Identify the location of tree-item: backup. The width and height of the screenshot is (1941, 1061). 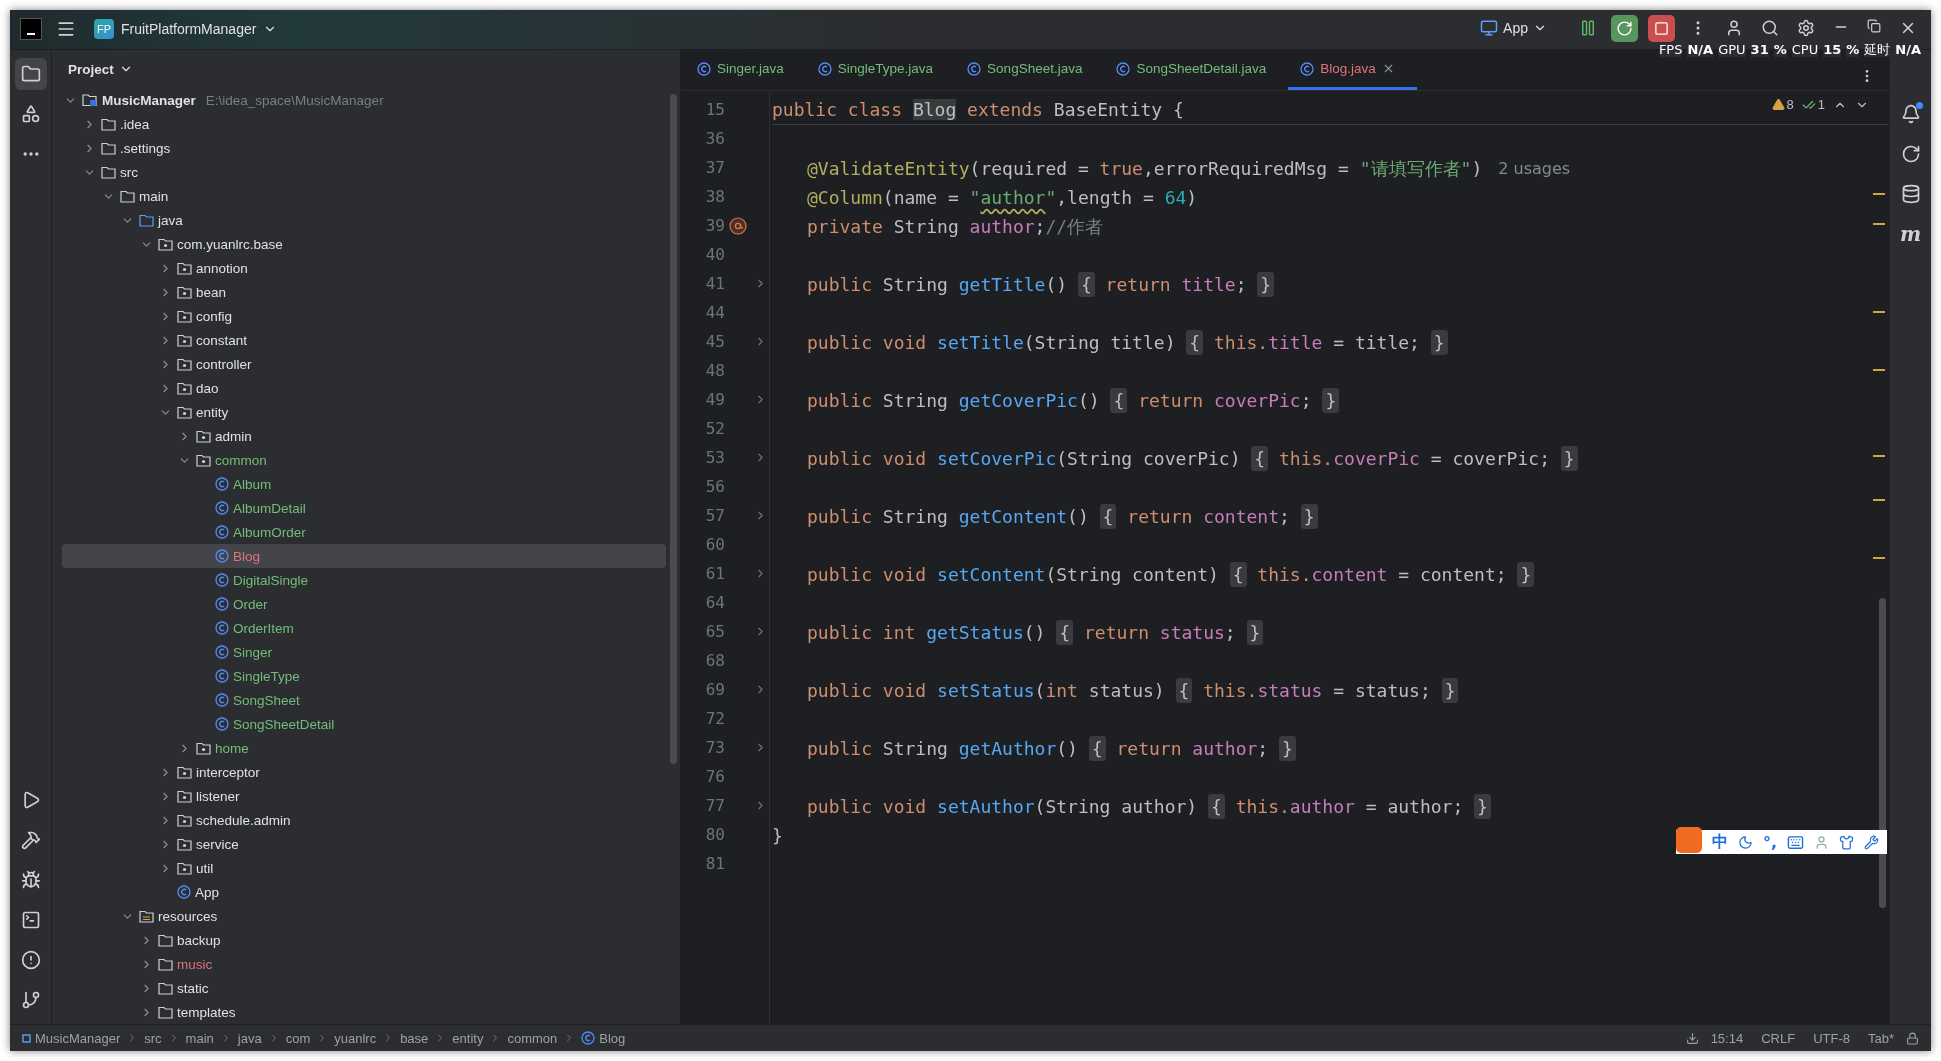
(364, 940).